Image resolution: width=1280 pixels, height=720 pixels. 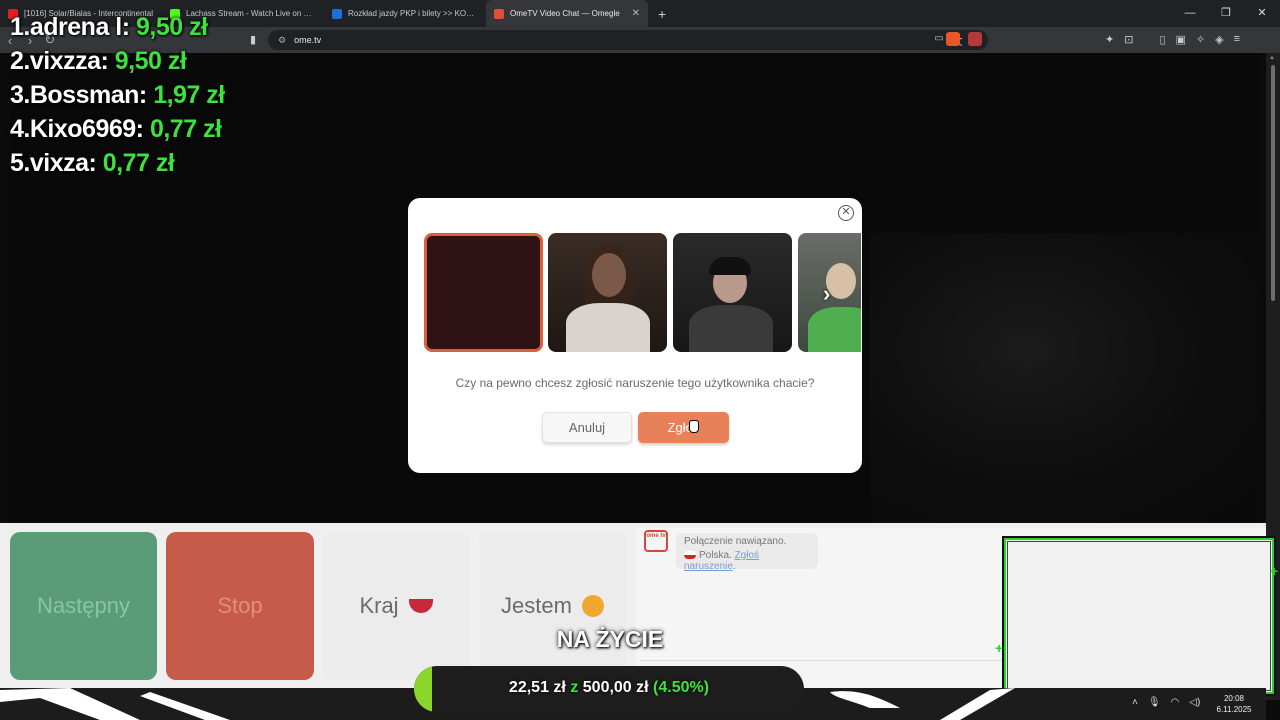 What do you see at coordinates (592, 606) in the screenshot?
I see `boy-emoji-icon` at bounding box center [592, 606].